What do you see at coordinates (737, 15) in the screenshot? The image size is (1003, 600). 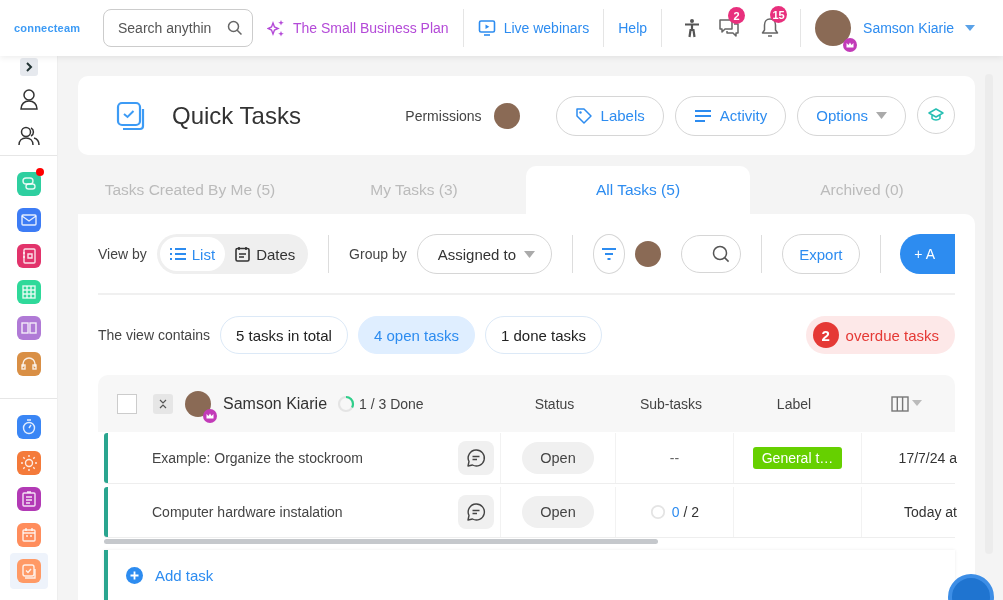 I see `notification-count: 2` at bounding box center [737, 15].